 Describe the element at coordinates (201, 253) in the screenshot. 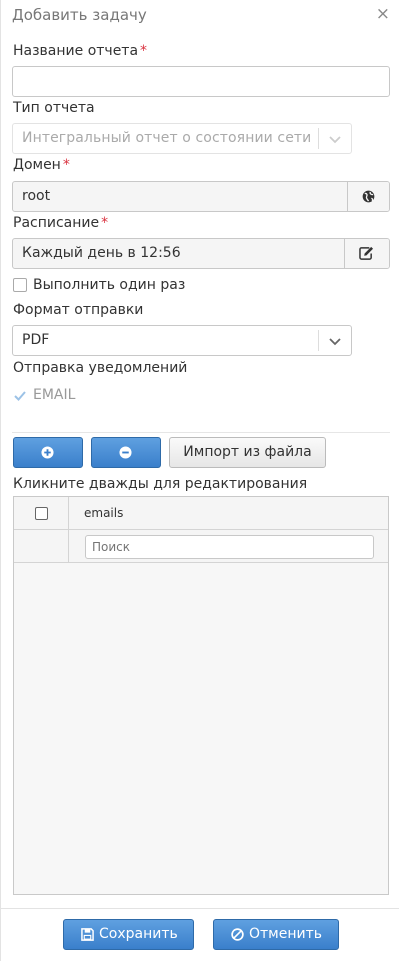

I see `schedule-field: Каждый день в 12:56` at that location.